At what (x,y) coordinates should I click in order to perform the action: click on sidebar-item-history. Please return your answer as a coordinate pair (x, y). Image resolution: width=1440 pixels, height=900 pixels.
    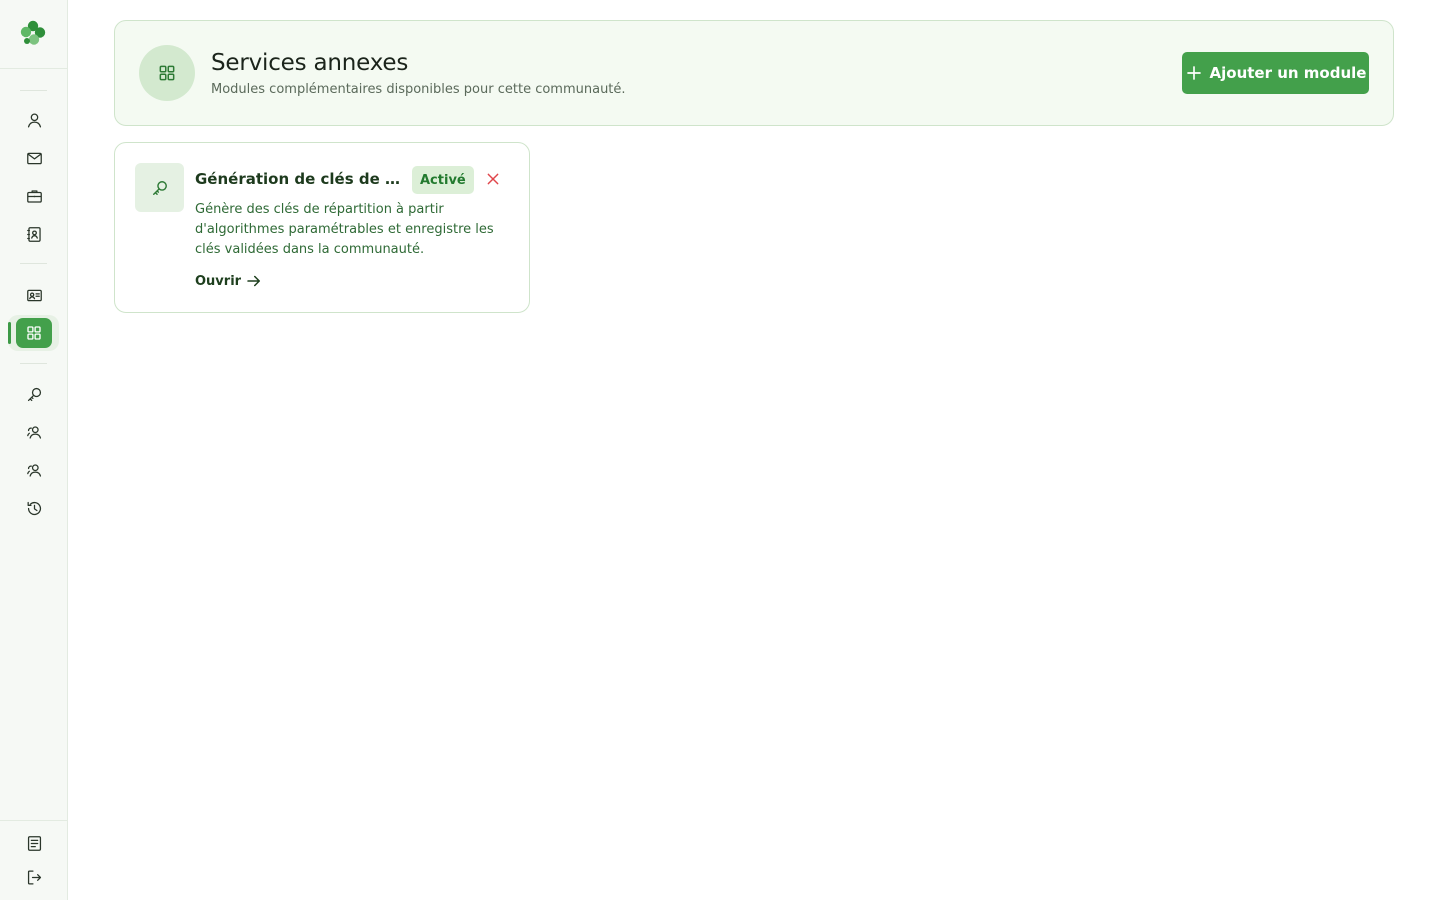
    Looking at the image, I should click on (34, 508).